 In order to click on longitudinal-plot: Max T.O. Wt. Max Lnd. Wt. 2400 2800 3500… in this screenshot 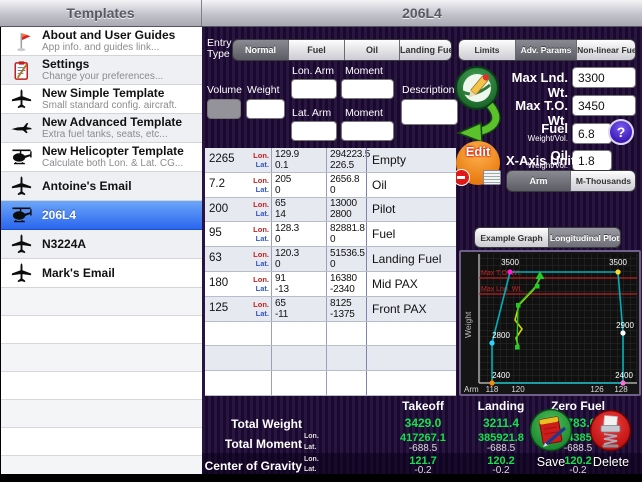, I will do `click(550, 323)`.